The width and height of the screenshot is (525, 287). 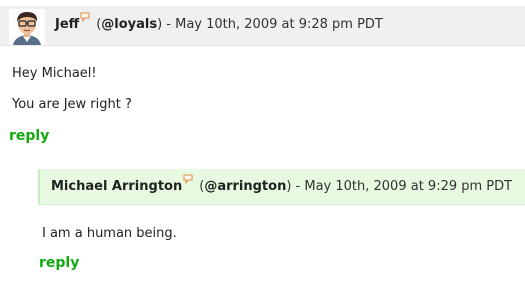 I want to click on comment-body-line: I am a human being., so click(x=109, y=233).